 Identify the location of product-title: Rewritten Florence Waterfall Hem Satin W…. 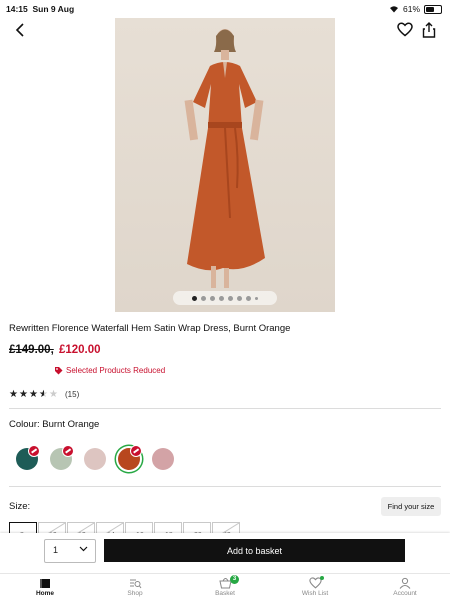
(150, 328).